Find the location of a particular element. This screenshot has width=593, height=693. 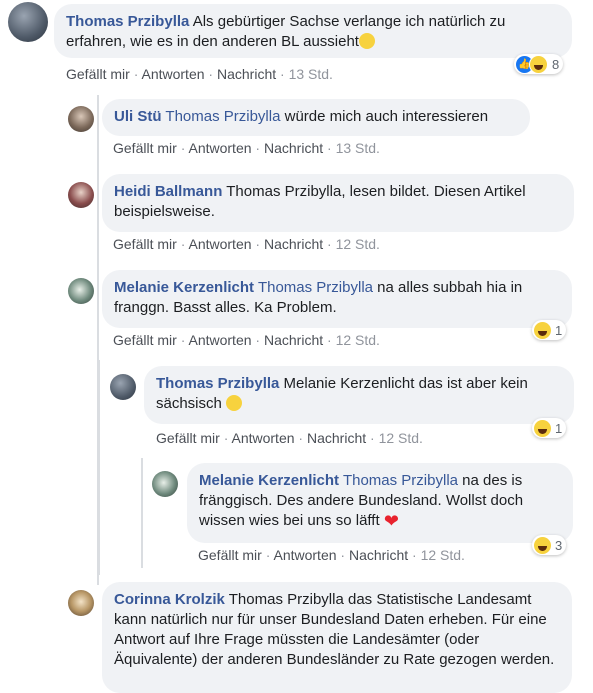

comment-author: Heidi Ballmann is located at coordinates (168, 191).